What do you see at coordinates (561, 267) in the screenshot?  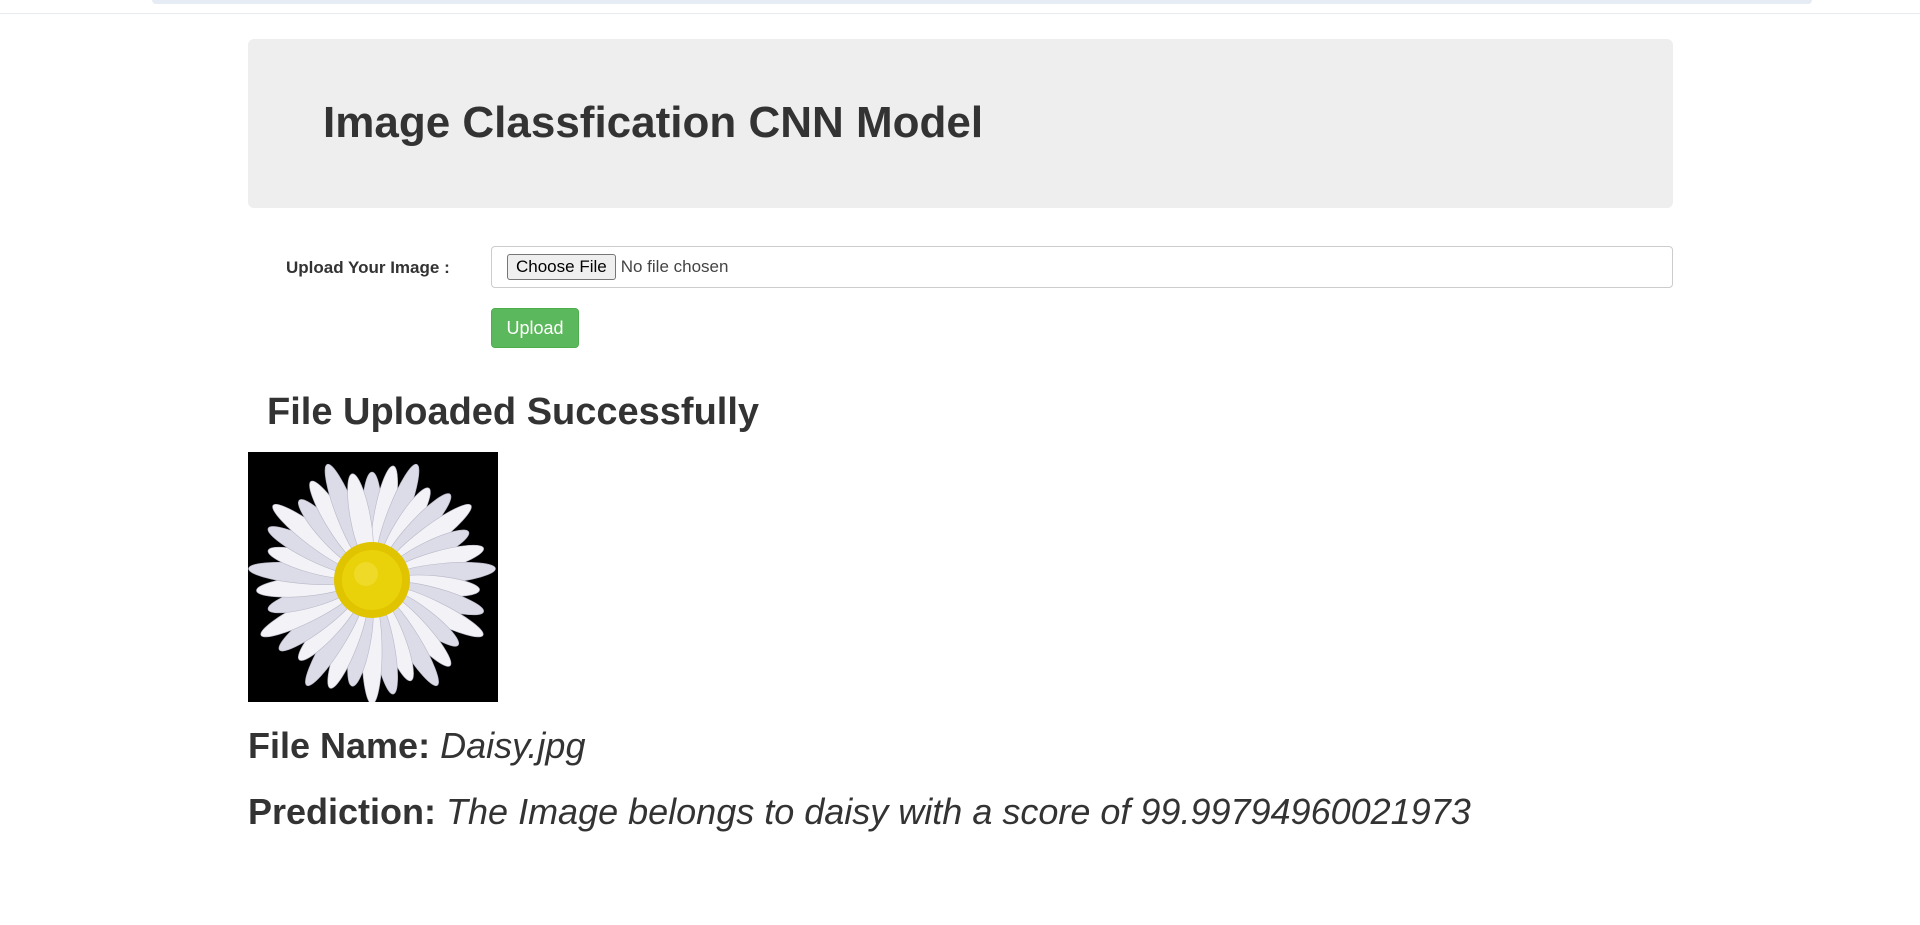 I see `choose-file-button: Choose File` at bounding box center [561, 267].